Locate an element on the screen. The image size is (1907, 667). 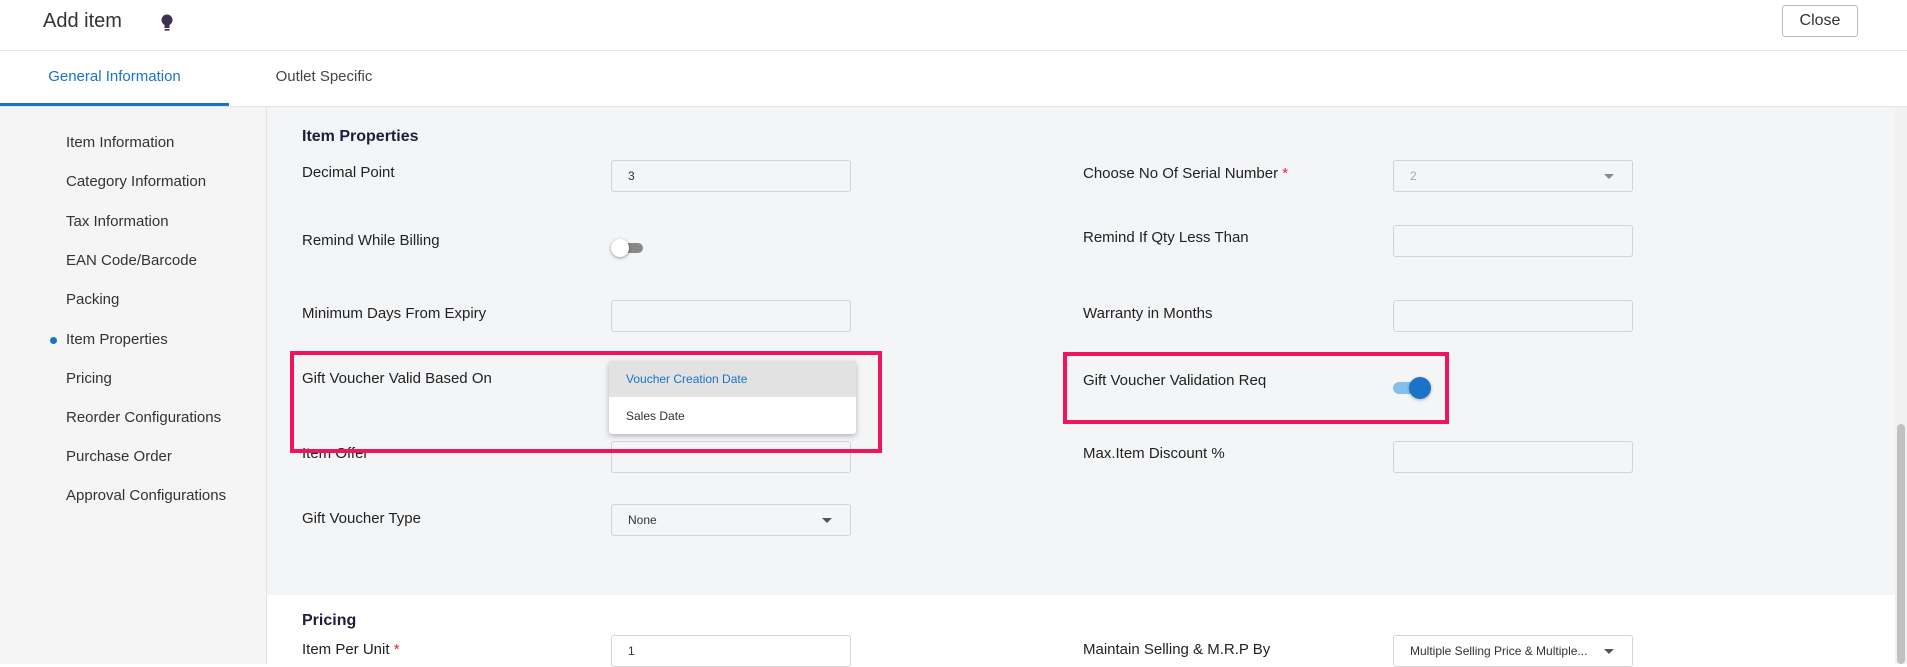
item-per-unit-label: Item Per Unit * is located at coordinates (351, 649).